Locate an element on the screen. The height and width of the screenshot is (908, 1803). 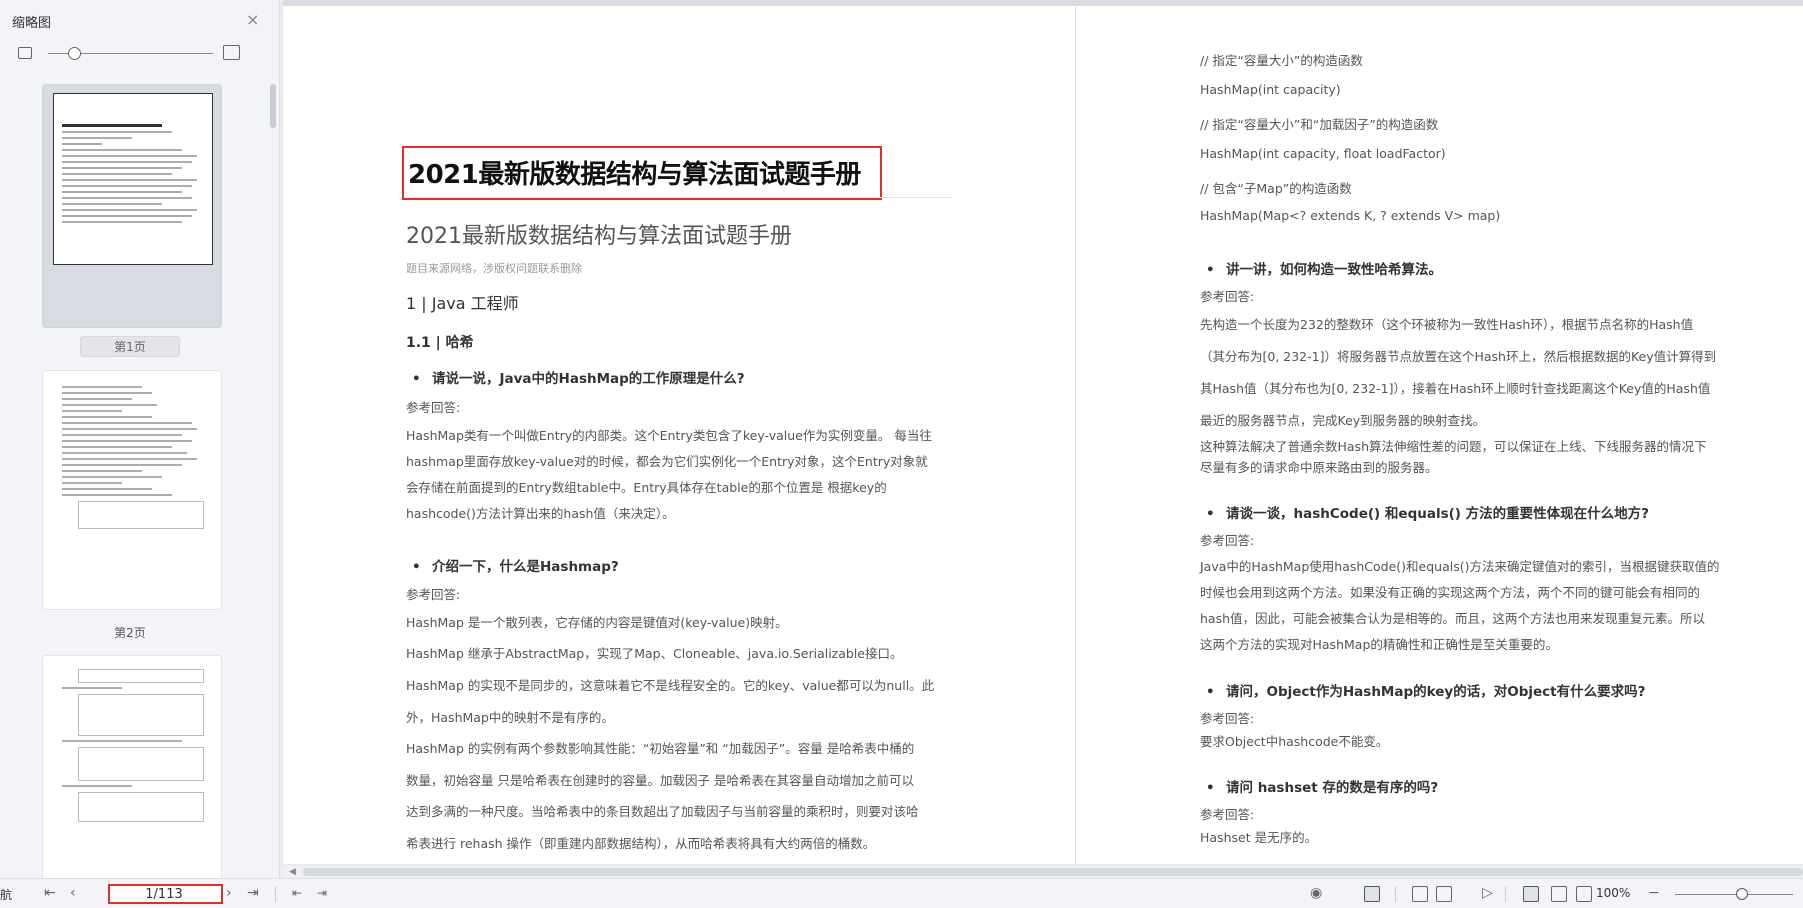
double-page-icon is located at coordinates (1444, 894).